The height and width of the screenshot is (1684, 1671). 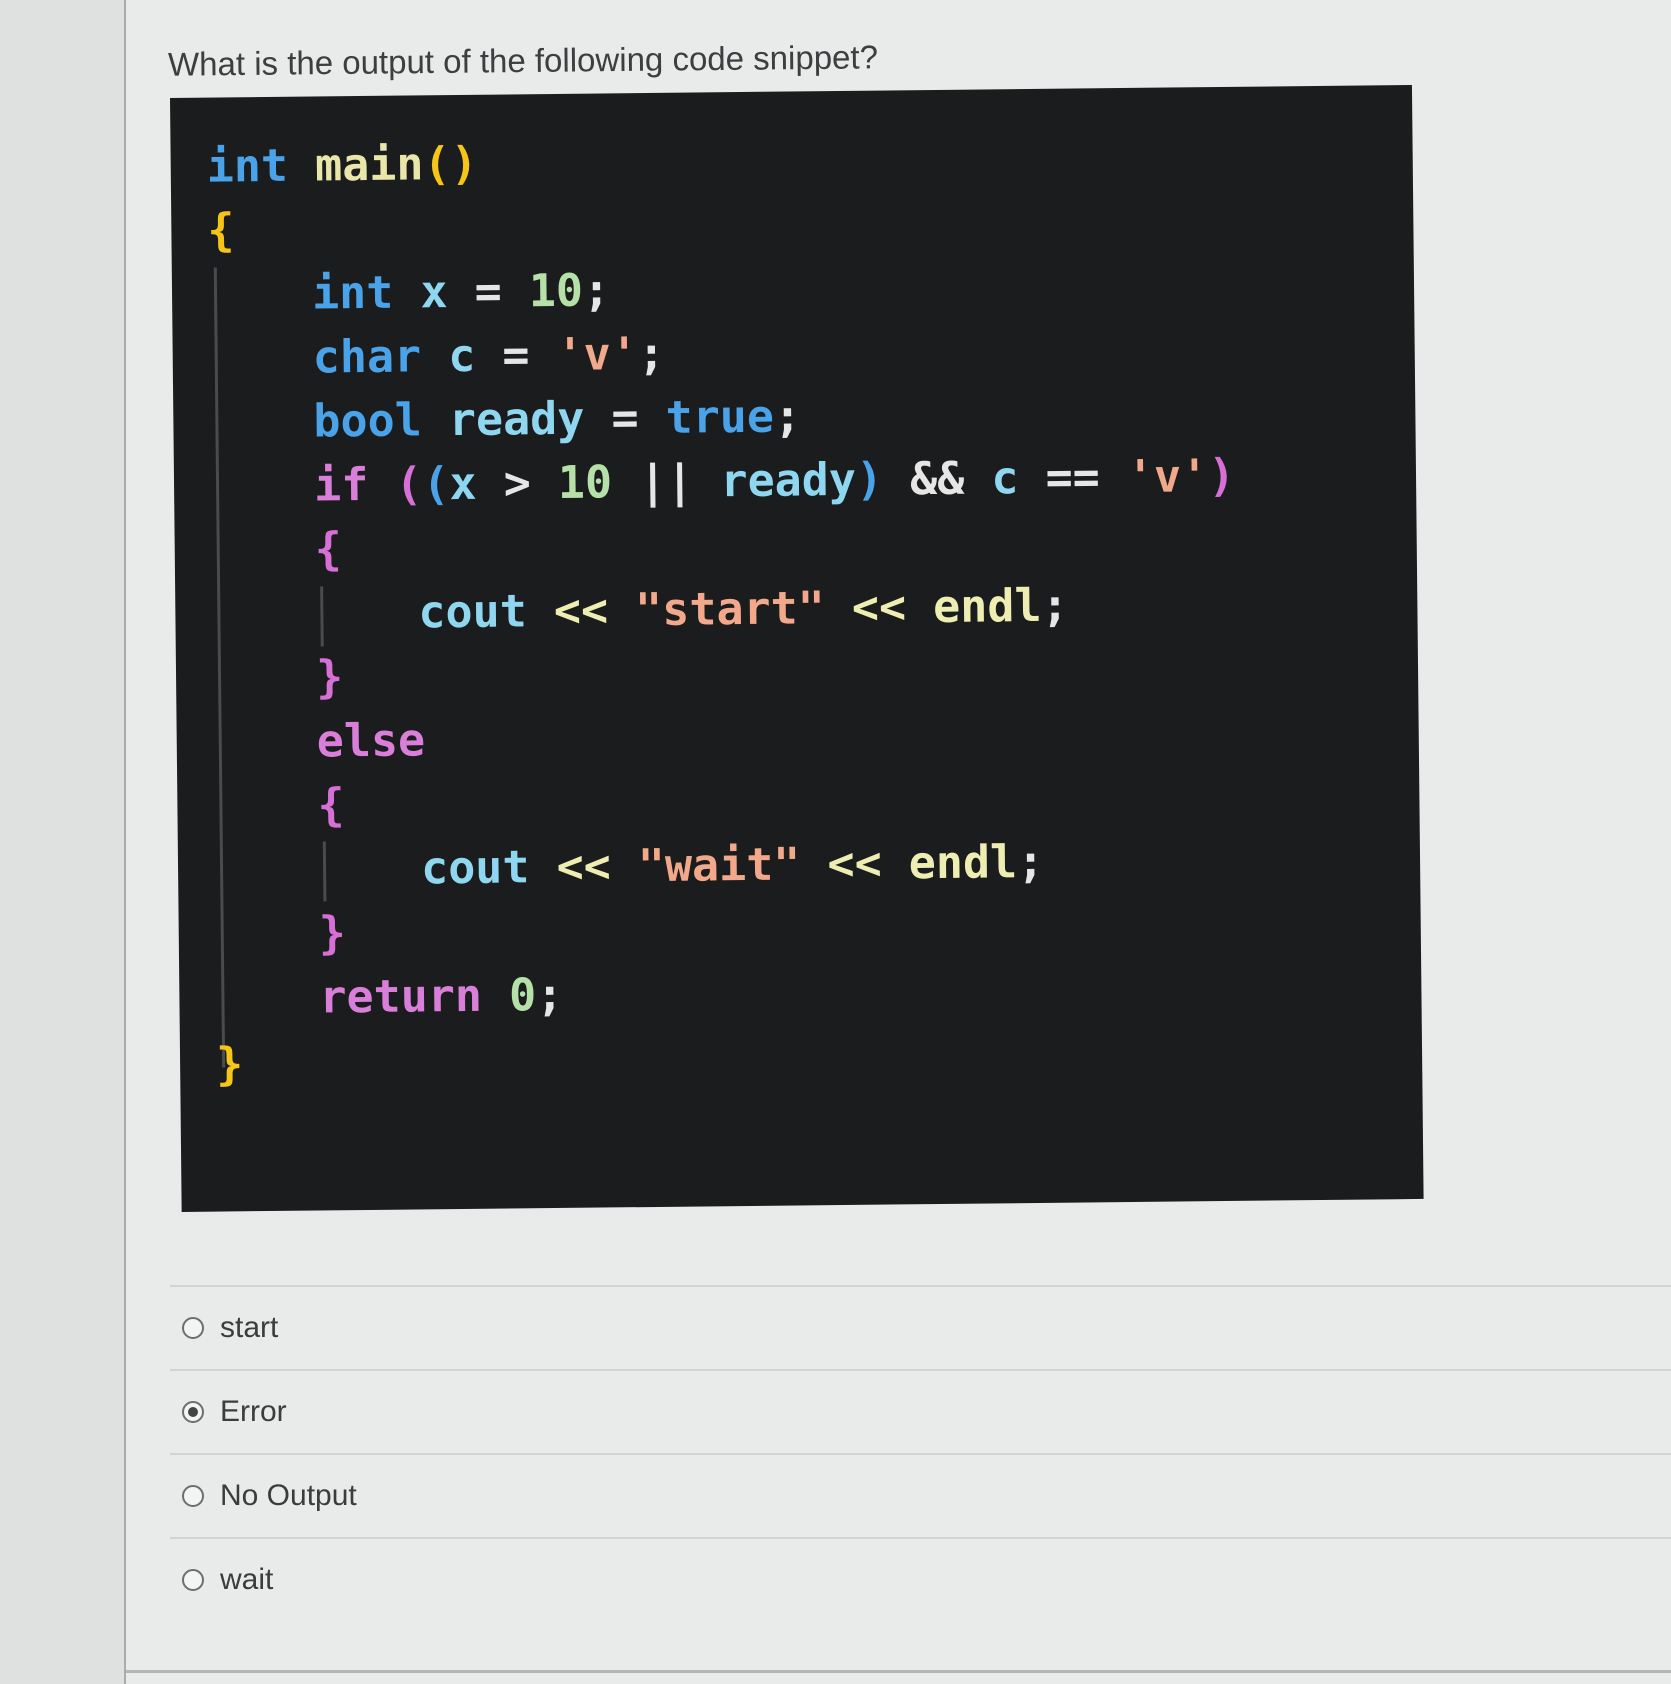 I want to click on left-gutter, so click(x=63, y=842).